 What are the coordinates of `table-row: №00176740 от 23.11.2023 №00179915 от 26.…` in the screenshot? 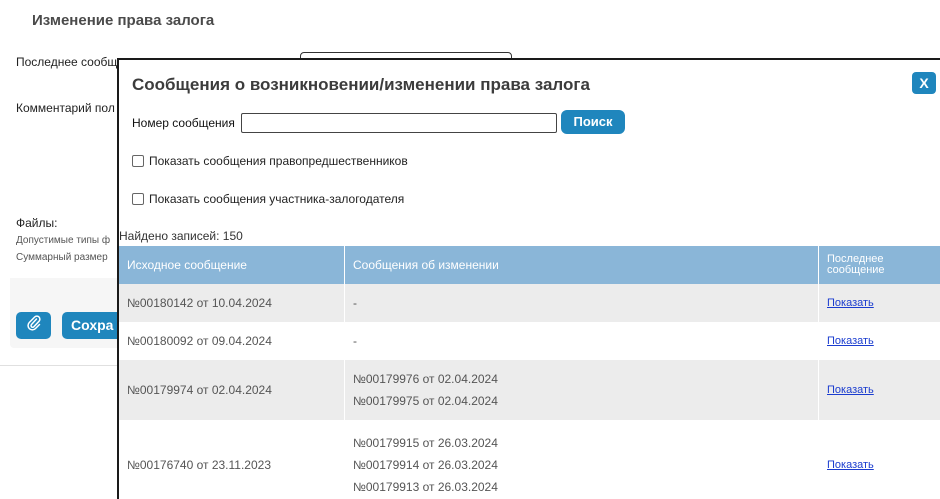 It's located at (529, 459).